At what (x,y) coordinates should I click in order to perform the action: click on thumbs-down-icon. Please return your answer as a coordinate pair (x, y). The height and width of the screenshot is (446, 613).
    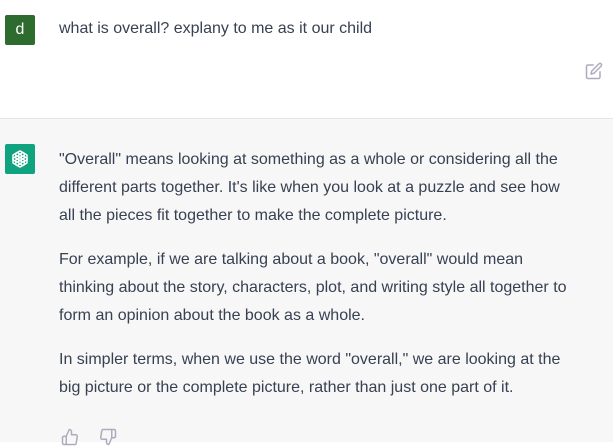
    Looking at the image, I should click on (108, 437).